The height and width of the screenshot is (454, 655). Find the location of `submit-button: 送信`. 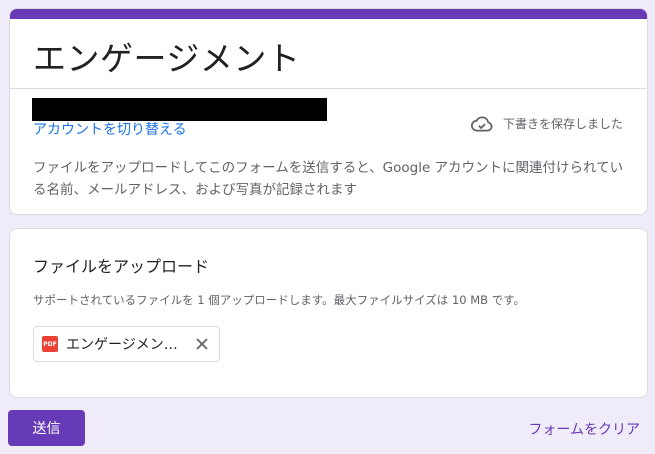

submit-button: 送信 is located at coordinates (46, 428).